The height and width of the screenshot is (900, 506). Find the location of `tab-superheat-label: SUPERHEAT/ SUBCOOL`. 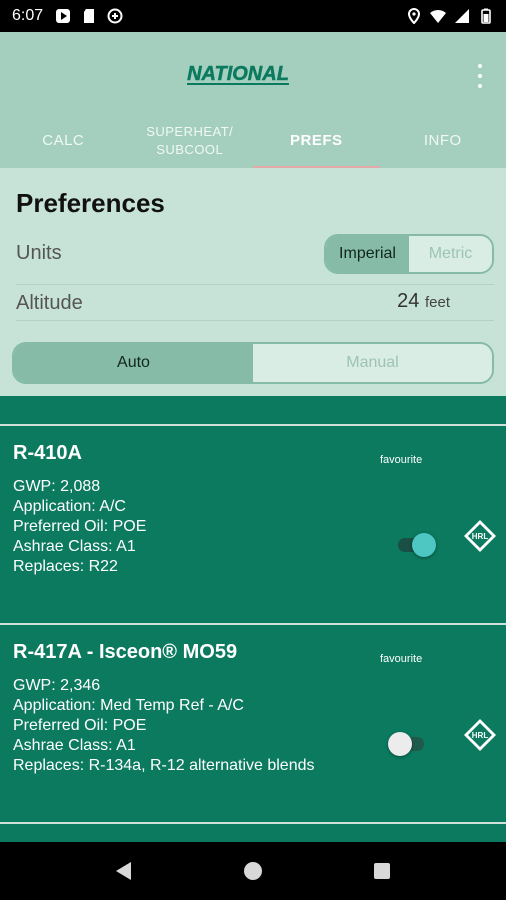

tab-superheat-label: SUPERHEAT/ SUBCOOL is located at coordinates (190, 140).